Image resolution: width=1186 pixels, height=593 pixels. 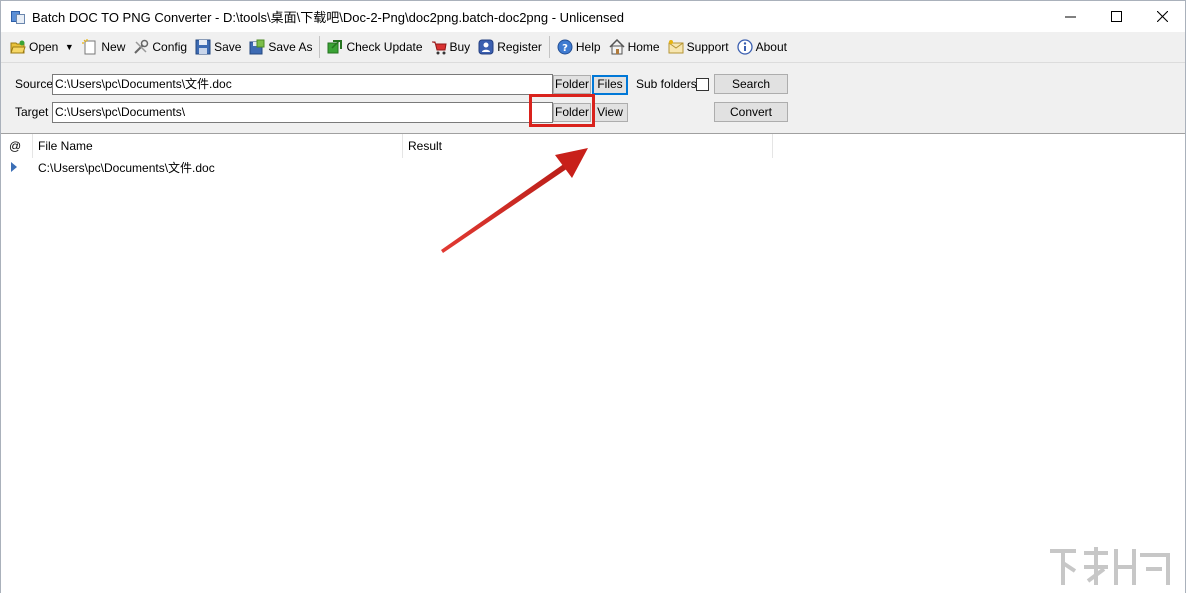 I want to click on floppy-as-icon, so click(x=257, y=47).